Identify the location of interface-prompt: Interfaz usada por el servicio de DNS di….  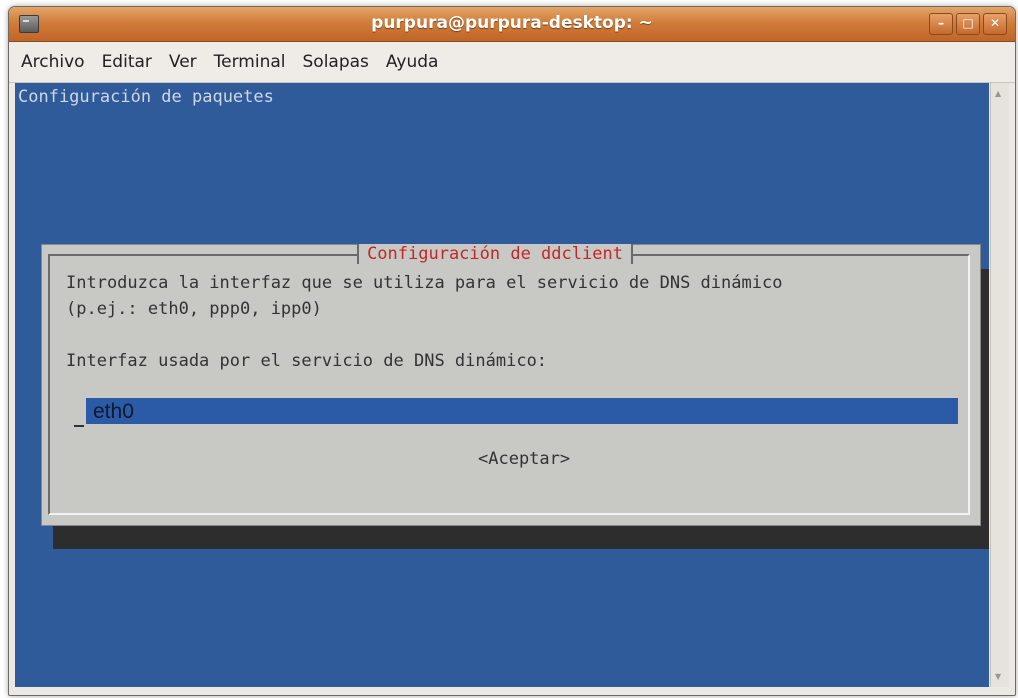
(307, 361).